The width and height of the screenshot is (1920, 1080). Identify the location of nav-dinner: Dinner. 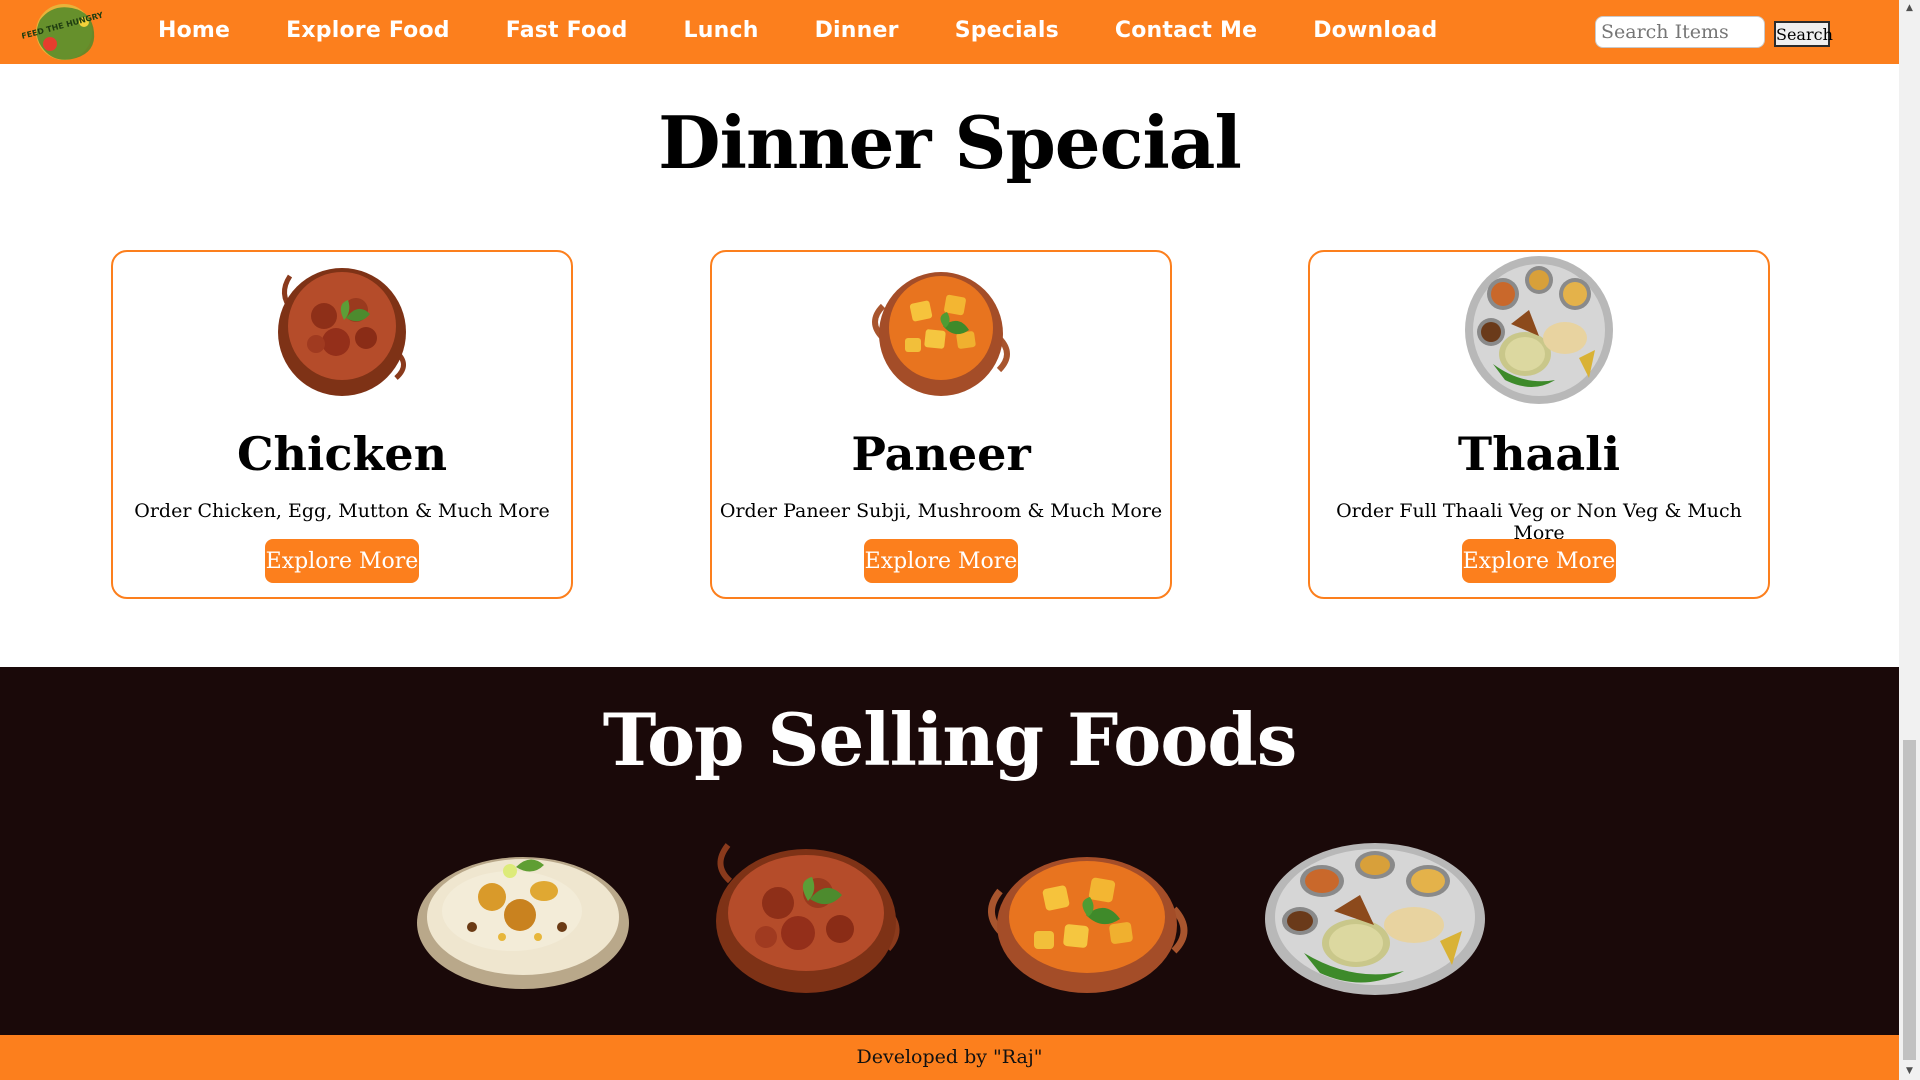
(857, 30).